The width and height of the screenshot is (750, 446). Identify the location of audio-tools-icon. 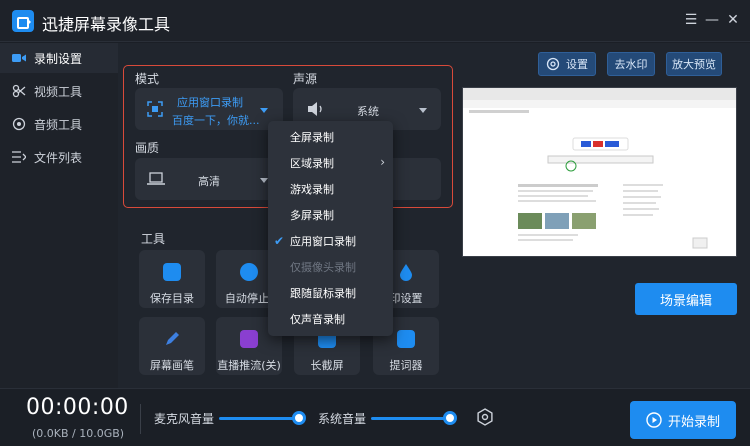
(19, 124).